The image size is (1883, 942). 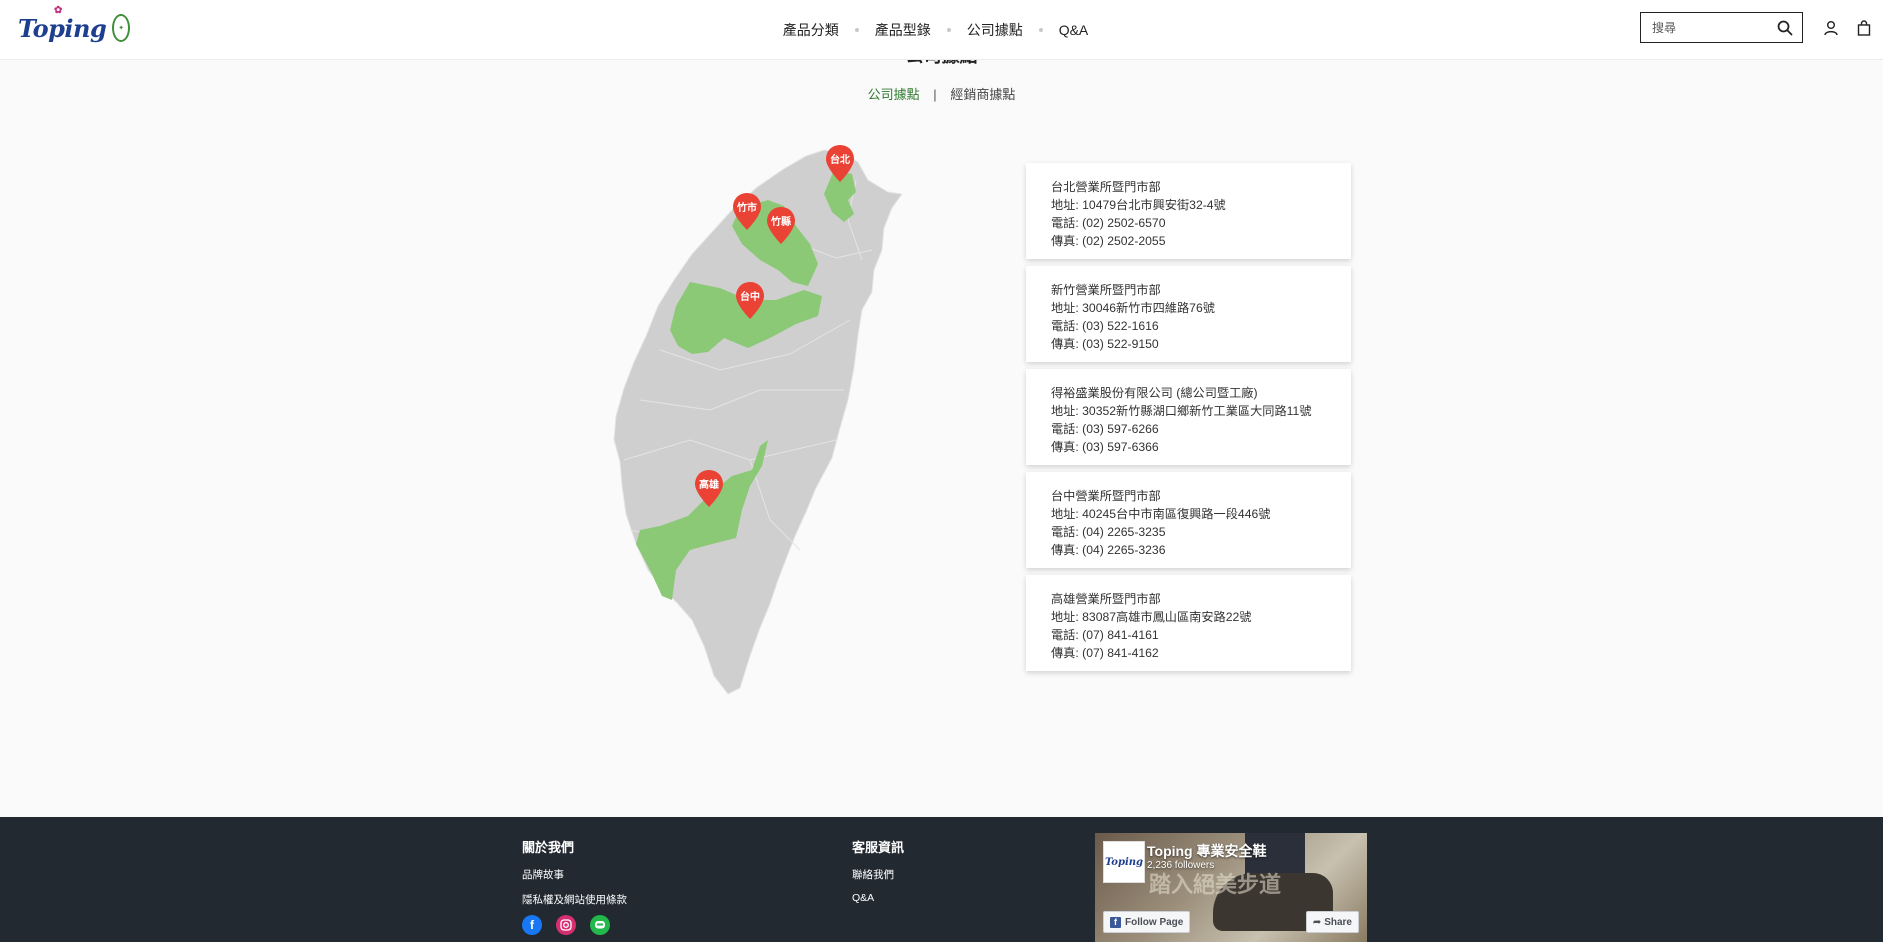 What do you see at coordinates (1106, 496) in the screenshot?
I see `office-name: 台中營業所暨門市部` at bounding box center [1106, 496].